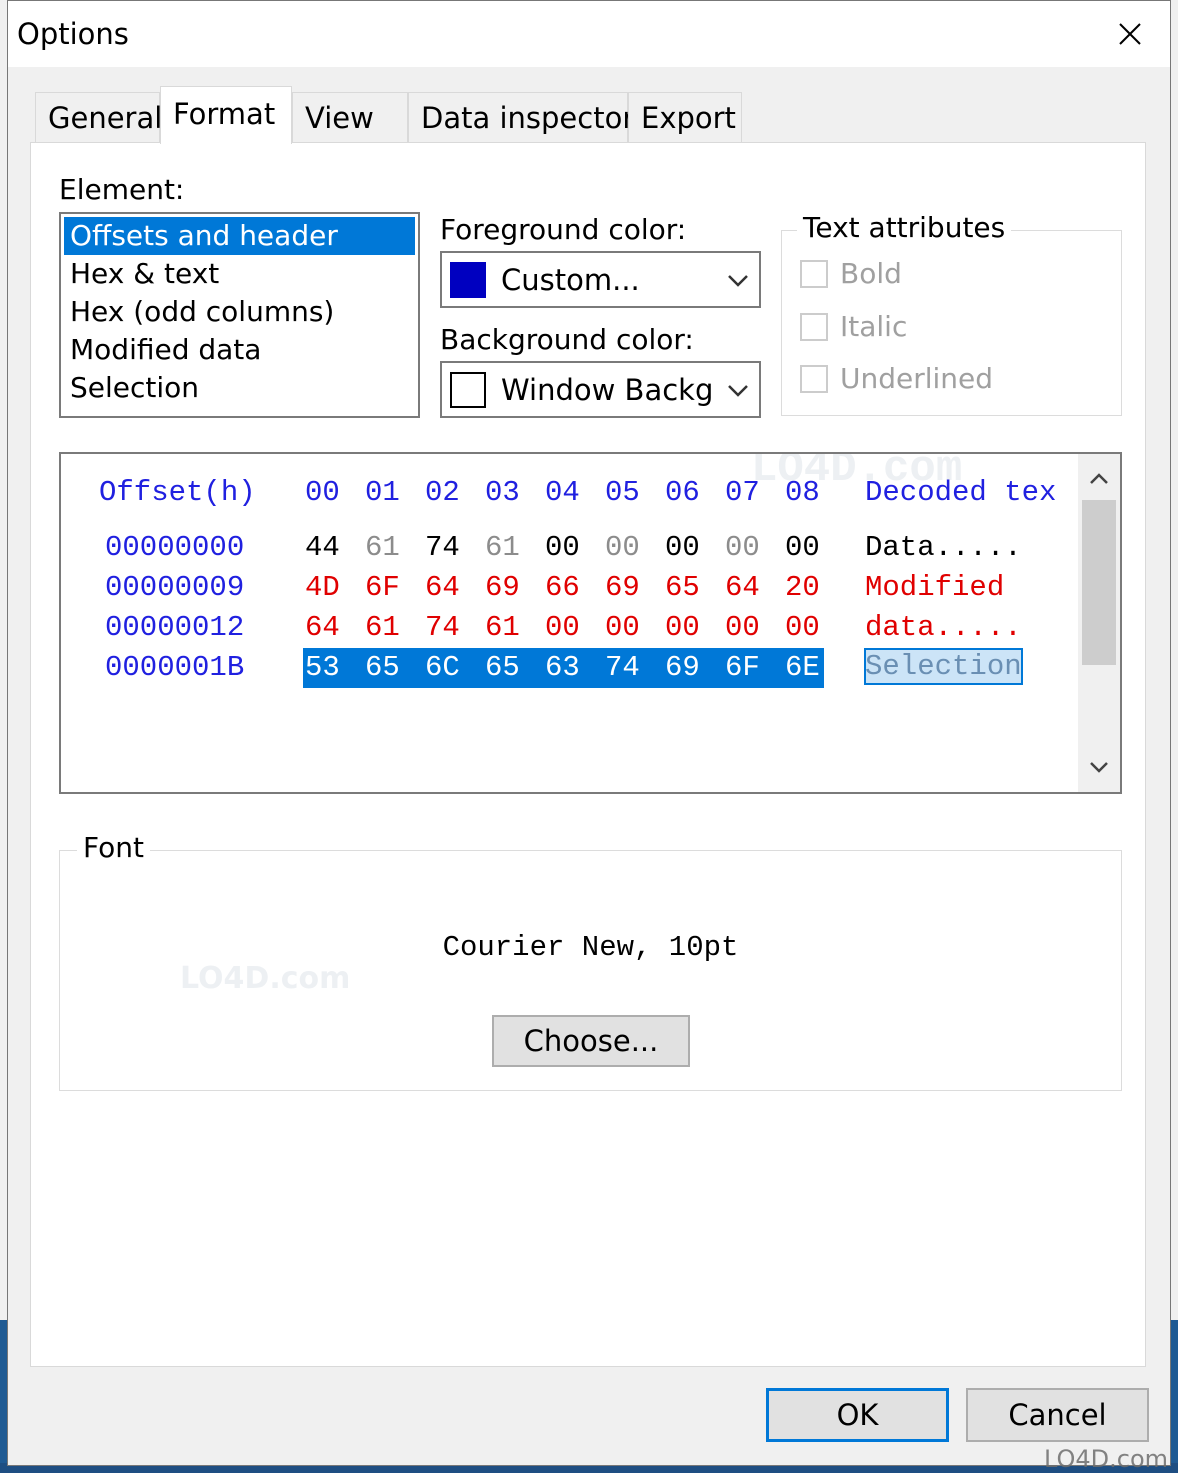 The height and width of the screenshot is (1473, 1178). Describe the element at coordinates (951, 323) in the screenshot. I see `text-attributes-group: Bold Italic Underlined` at that location.